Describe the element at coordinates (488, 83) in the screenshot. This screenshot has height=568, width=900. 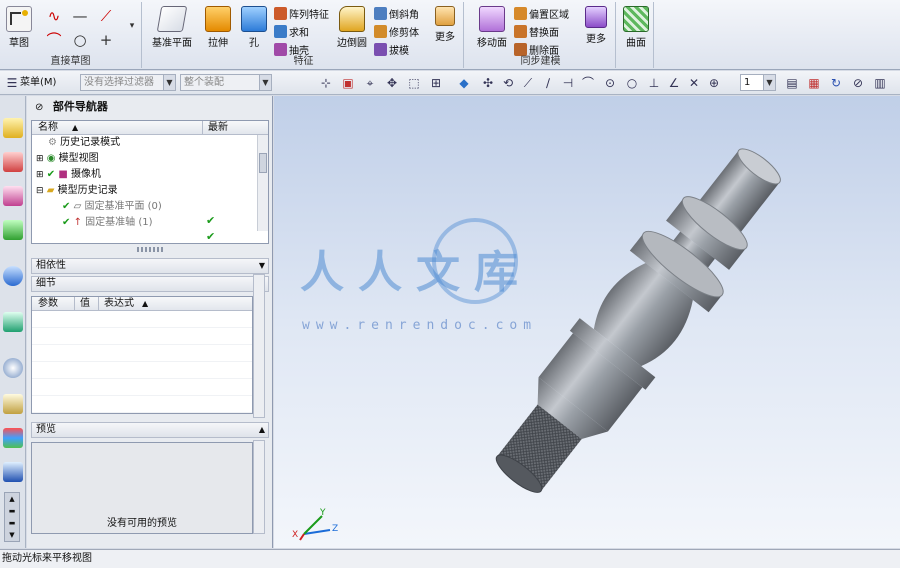
I see `pan-icon: ✣` at that location.